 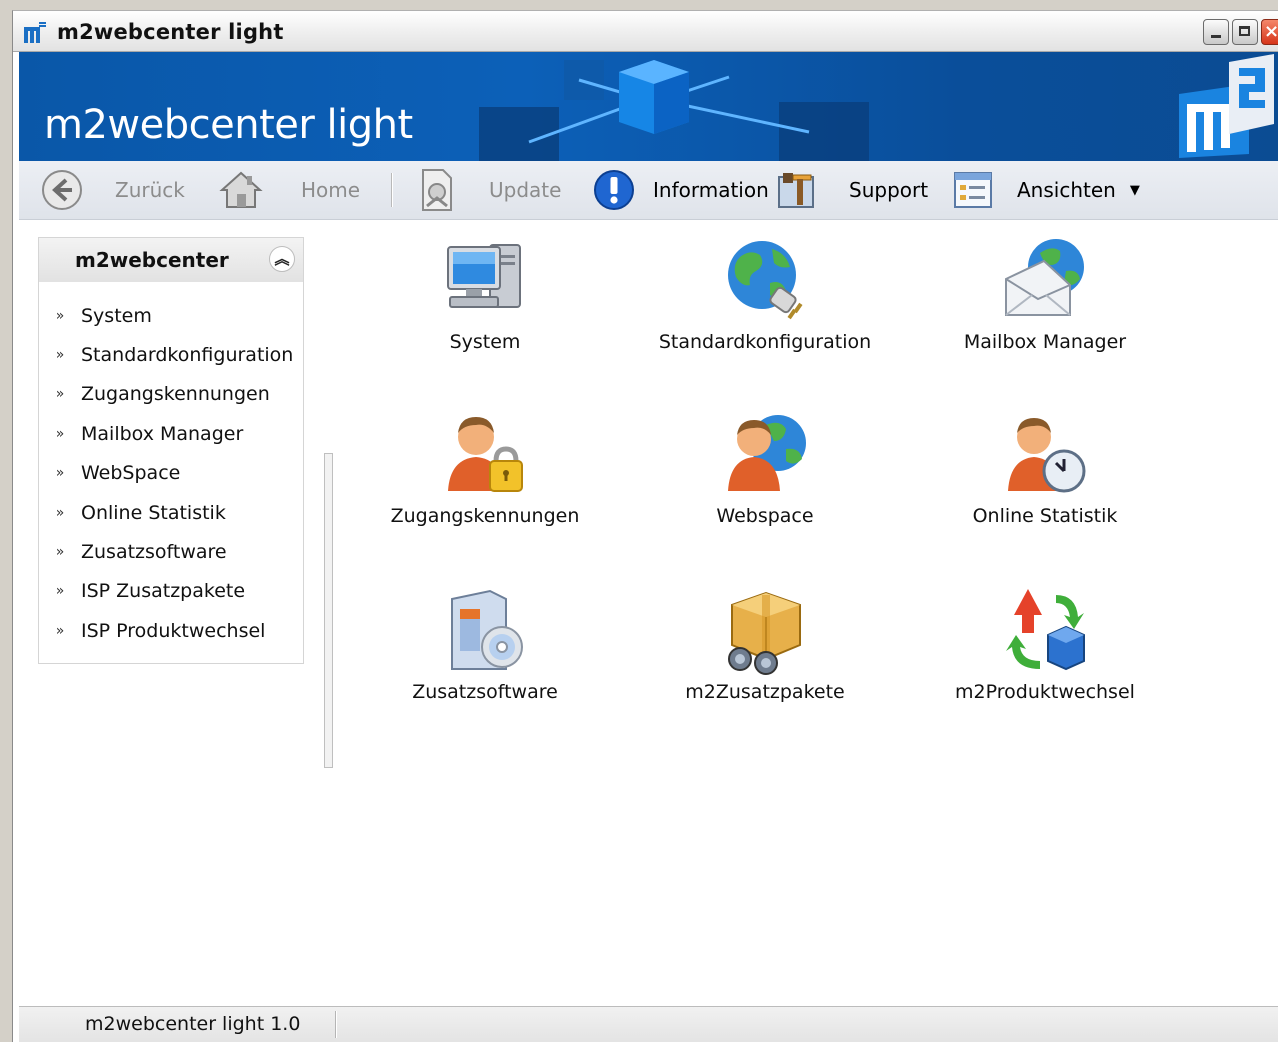 What do you see at coordinates (645, 31) in the screenshot?
I see `title-bar: m2webcenter light ×` at bounding box center [645, 31].